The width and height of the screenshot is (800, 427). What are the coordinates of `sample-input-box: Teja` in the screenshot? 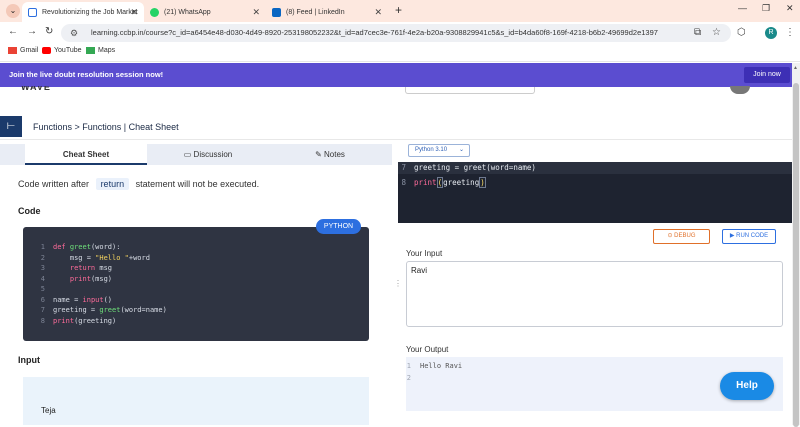 It's located at (196, 401).